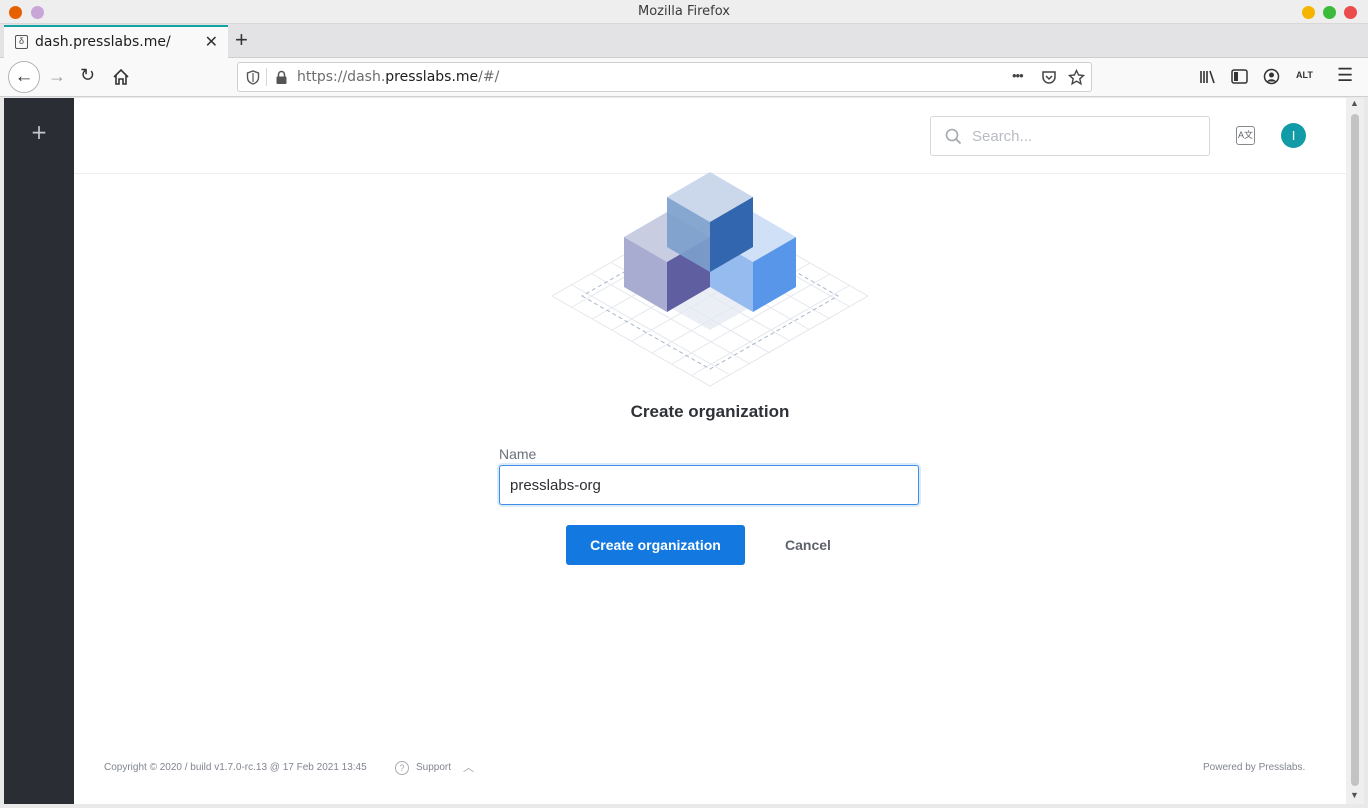  I want to click on forward-button: →, so click(57, 76).